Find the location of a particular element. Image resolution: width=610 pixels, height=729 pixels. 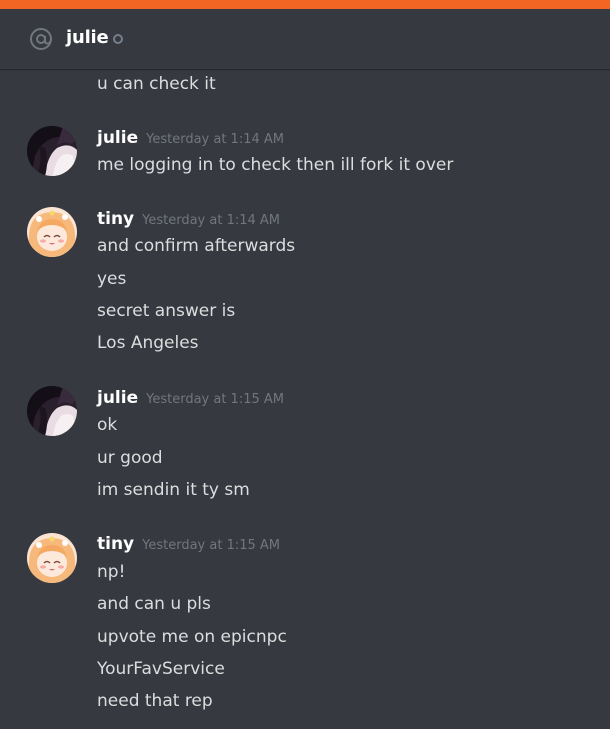

message-text: Los Angeles is located at coordinates (148, 343).